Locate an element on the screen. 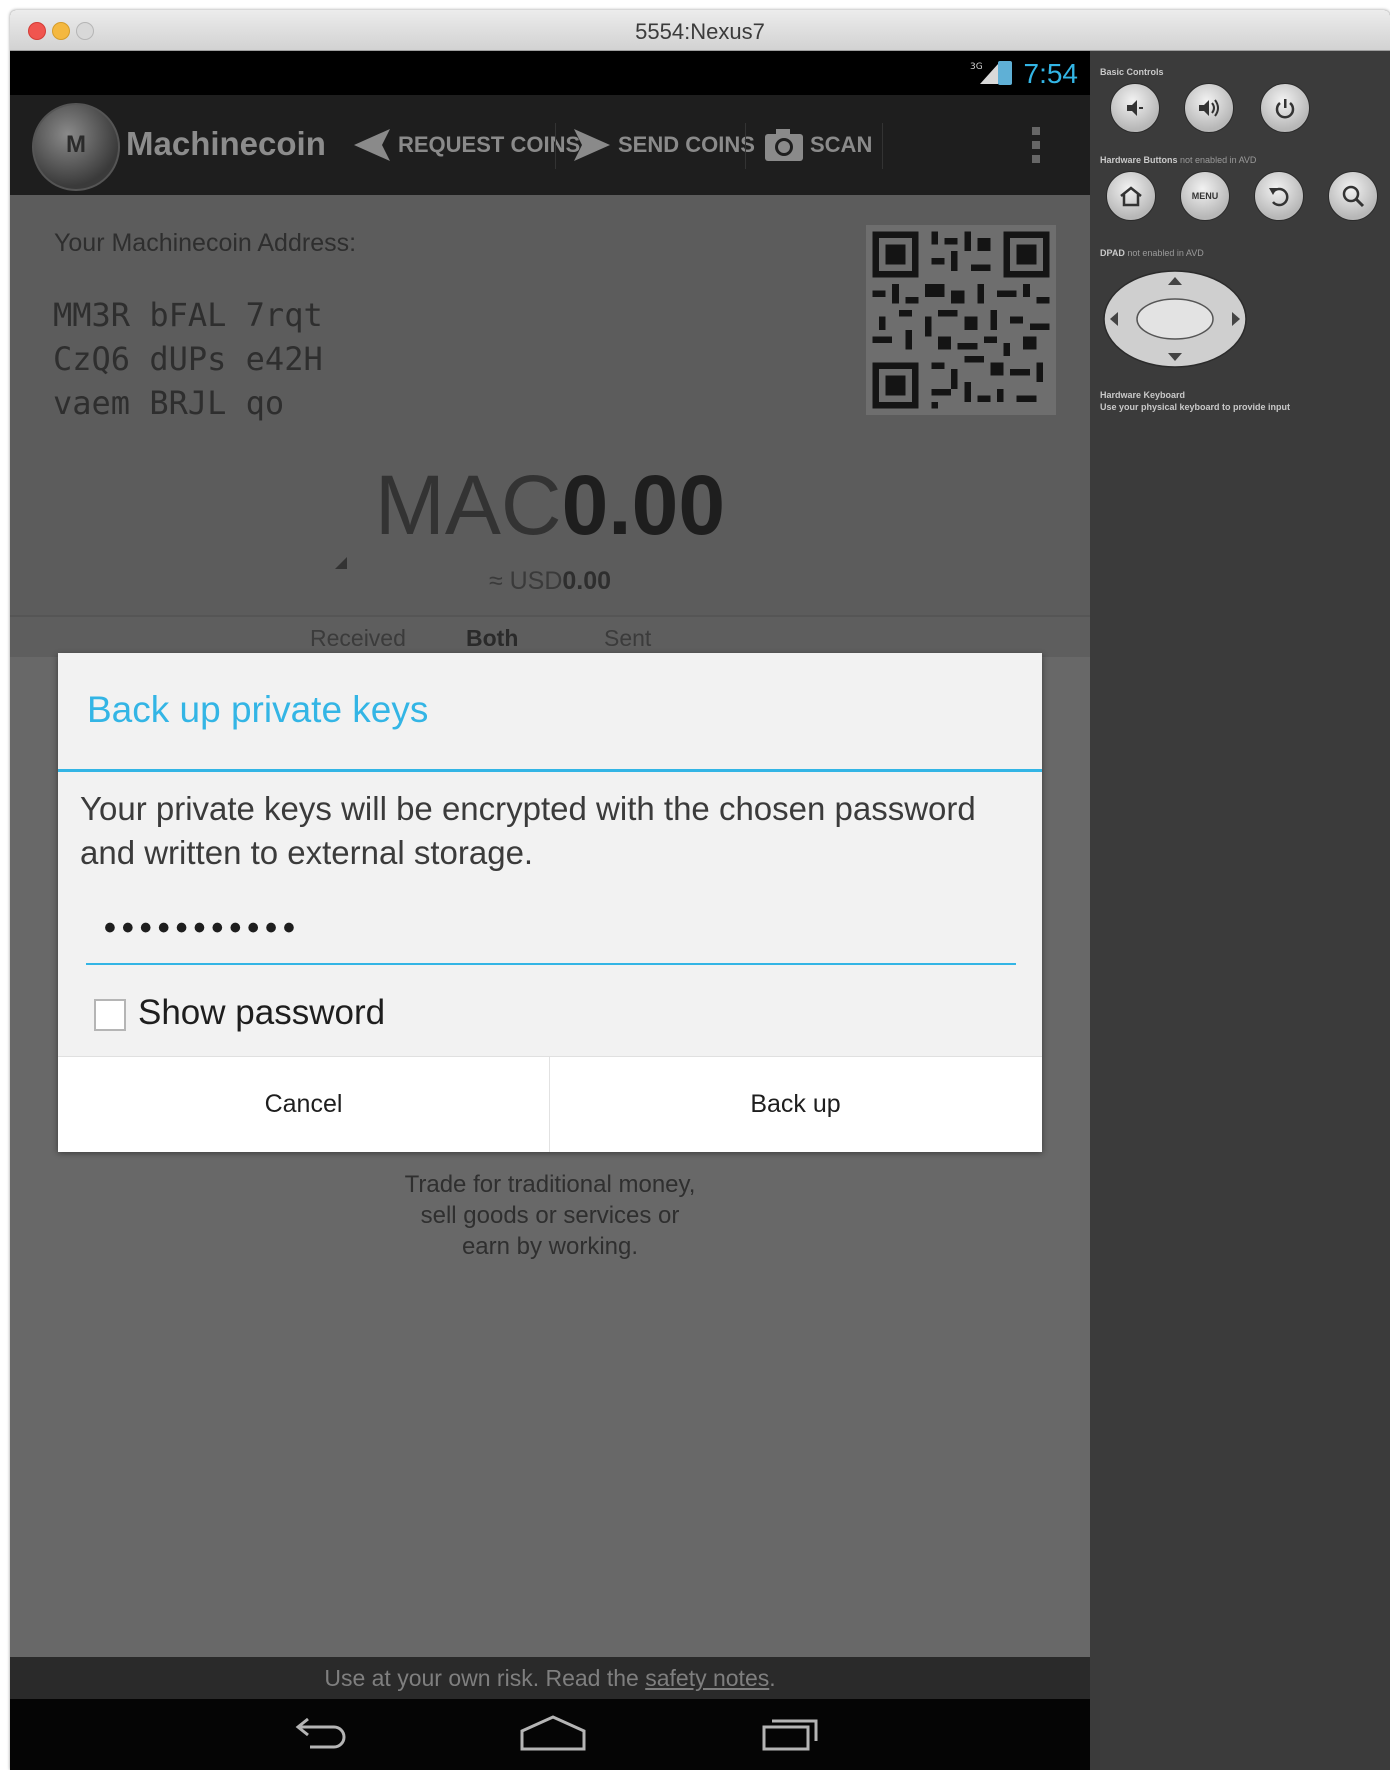 Image resolution: width=1390 pixels, height=1770 pixels. basic-controls-label: Basic Controls is located at coordinates (1132, 72).